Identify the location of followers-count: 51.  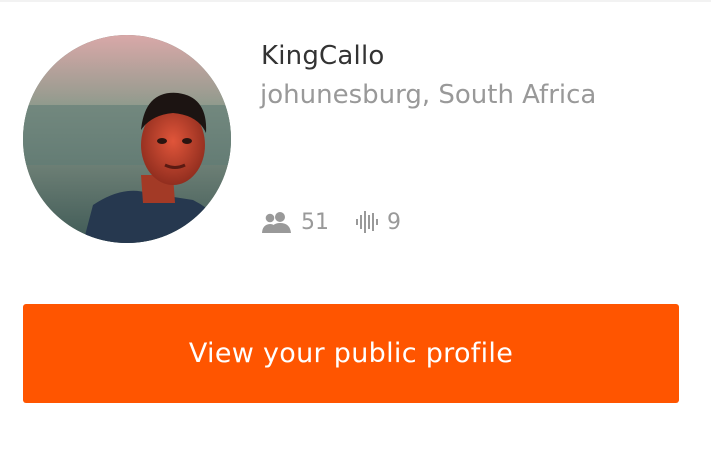
(315, 222).